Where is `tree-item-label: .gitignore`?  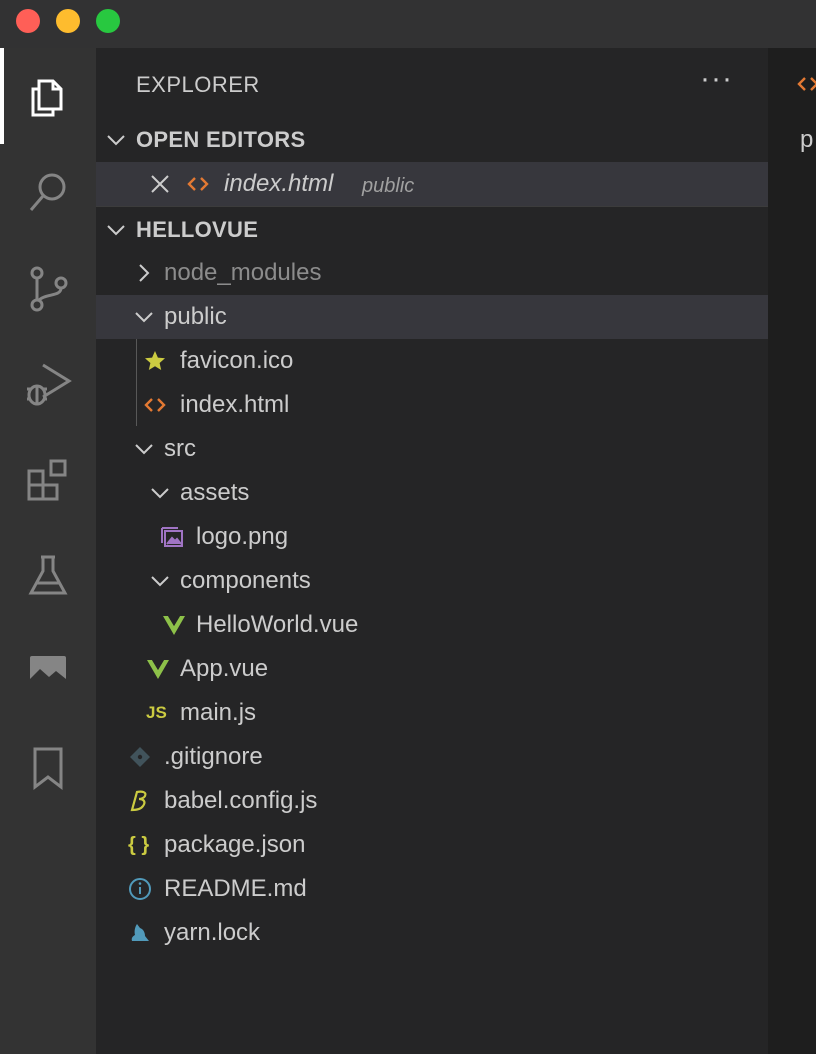 tree-item-label: .gitignore is located at coordinates (213, 756).